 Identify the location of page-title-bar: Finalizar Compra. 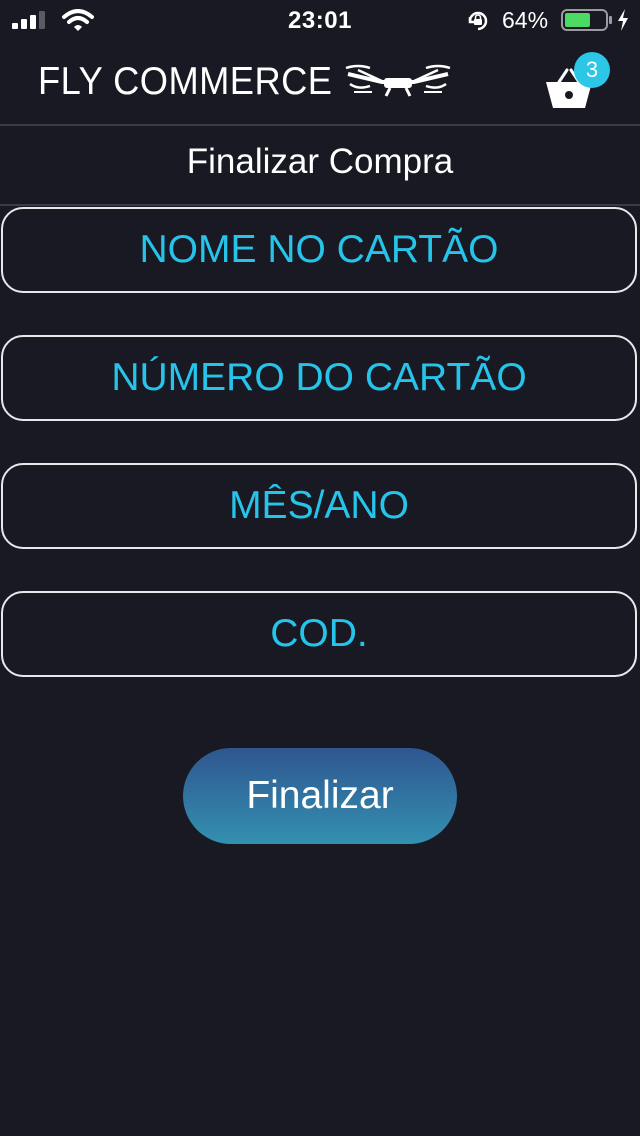
(320, 166).